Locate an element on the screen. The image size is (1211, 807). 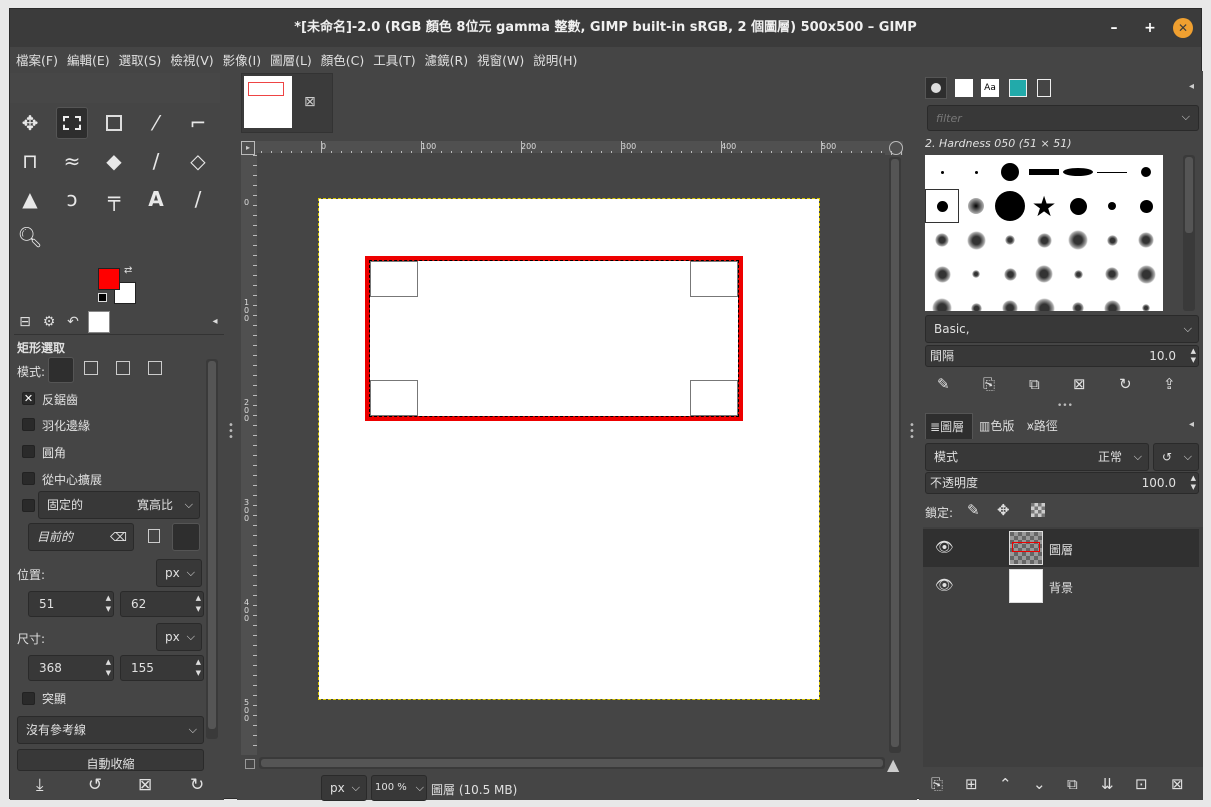
brush-preset-combo: Basic, ⌵ is located at coordinates (1062, 329).